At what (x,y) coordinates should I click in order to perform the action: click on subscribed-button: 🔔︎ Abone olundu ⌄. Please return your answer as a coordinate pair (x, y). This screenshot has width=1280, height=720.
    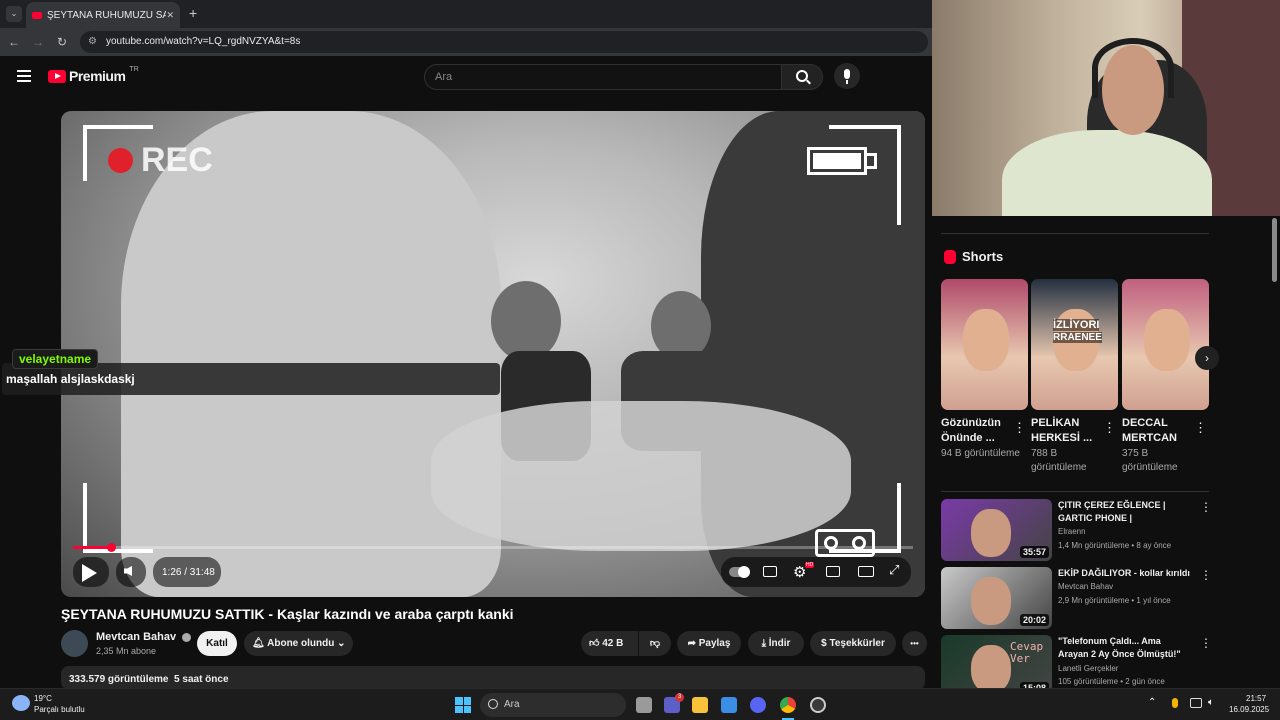
    Looking at the image, I should click on (298, 643).